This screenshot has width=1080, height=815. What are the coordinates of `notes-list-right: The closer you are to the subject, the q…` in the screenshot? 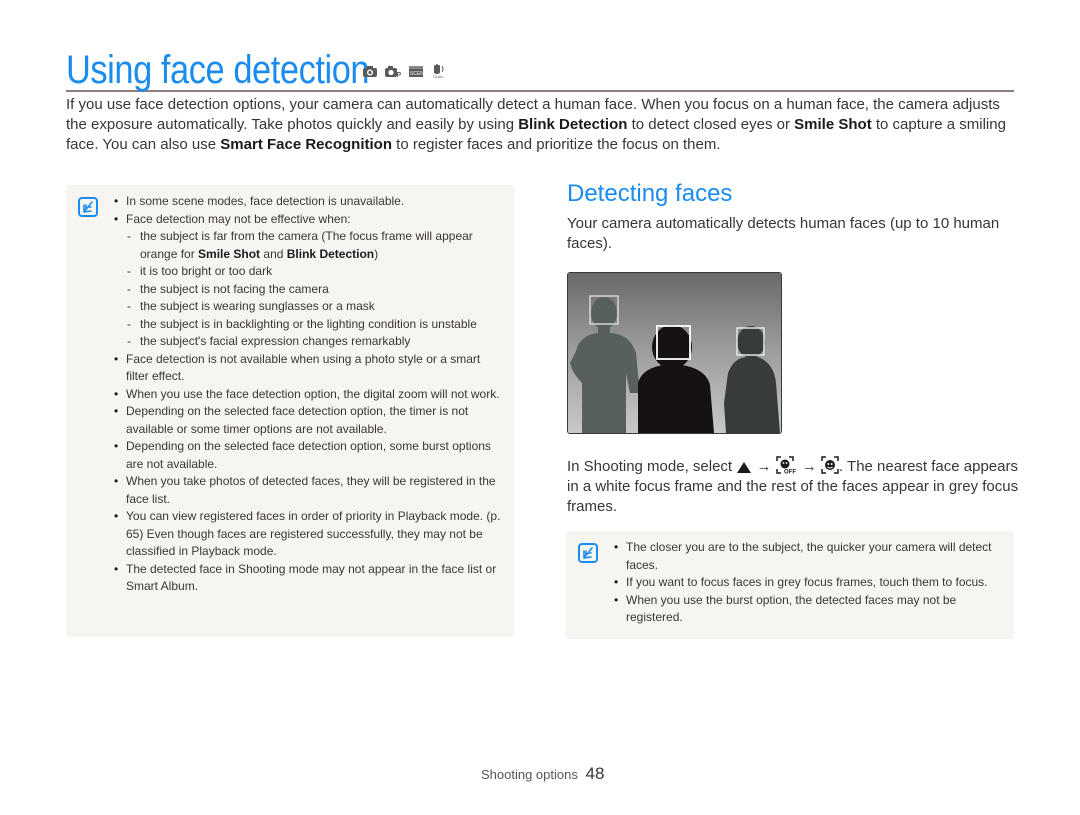 It's located at (810, 583).